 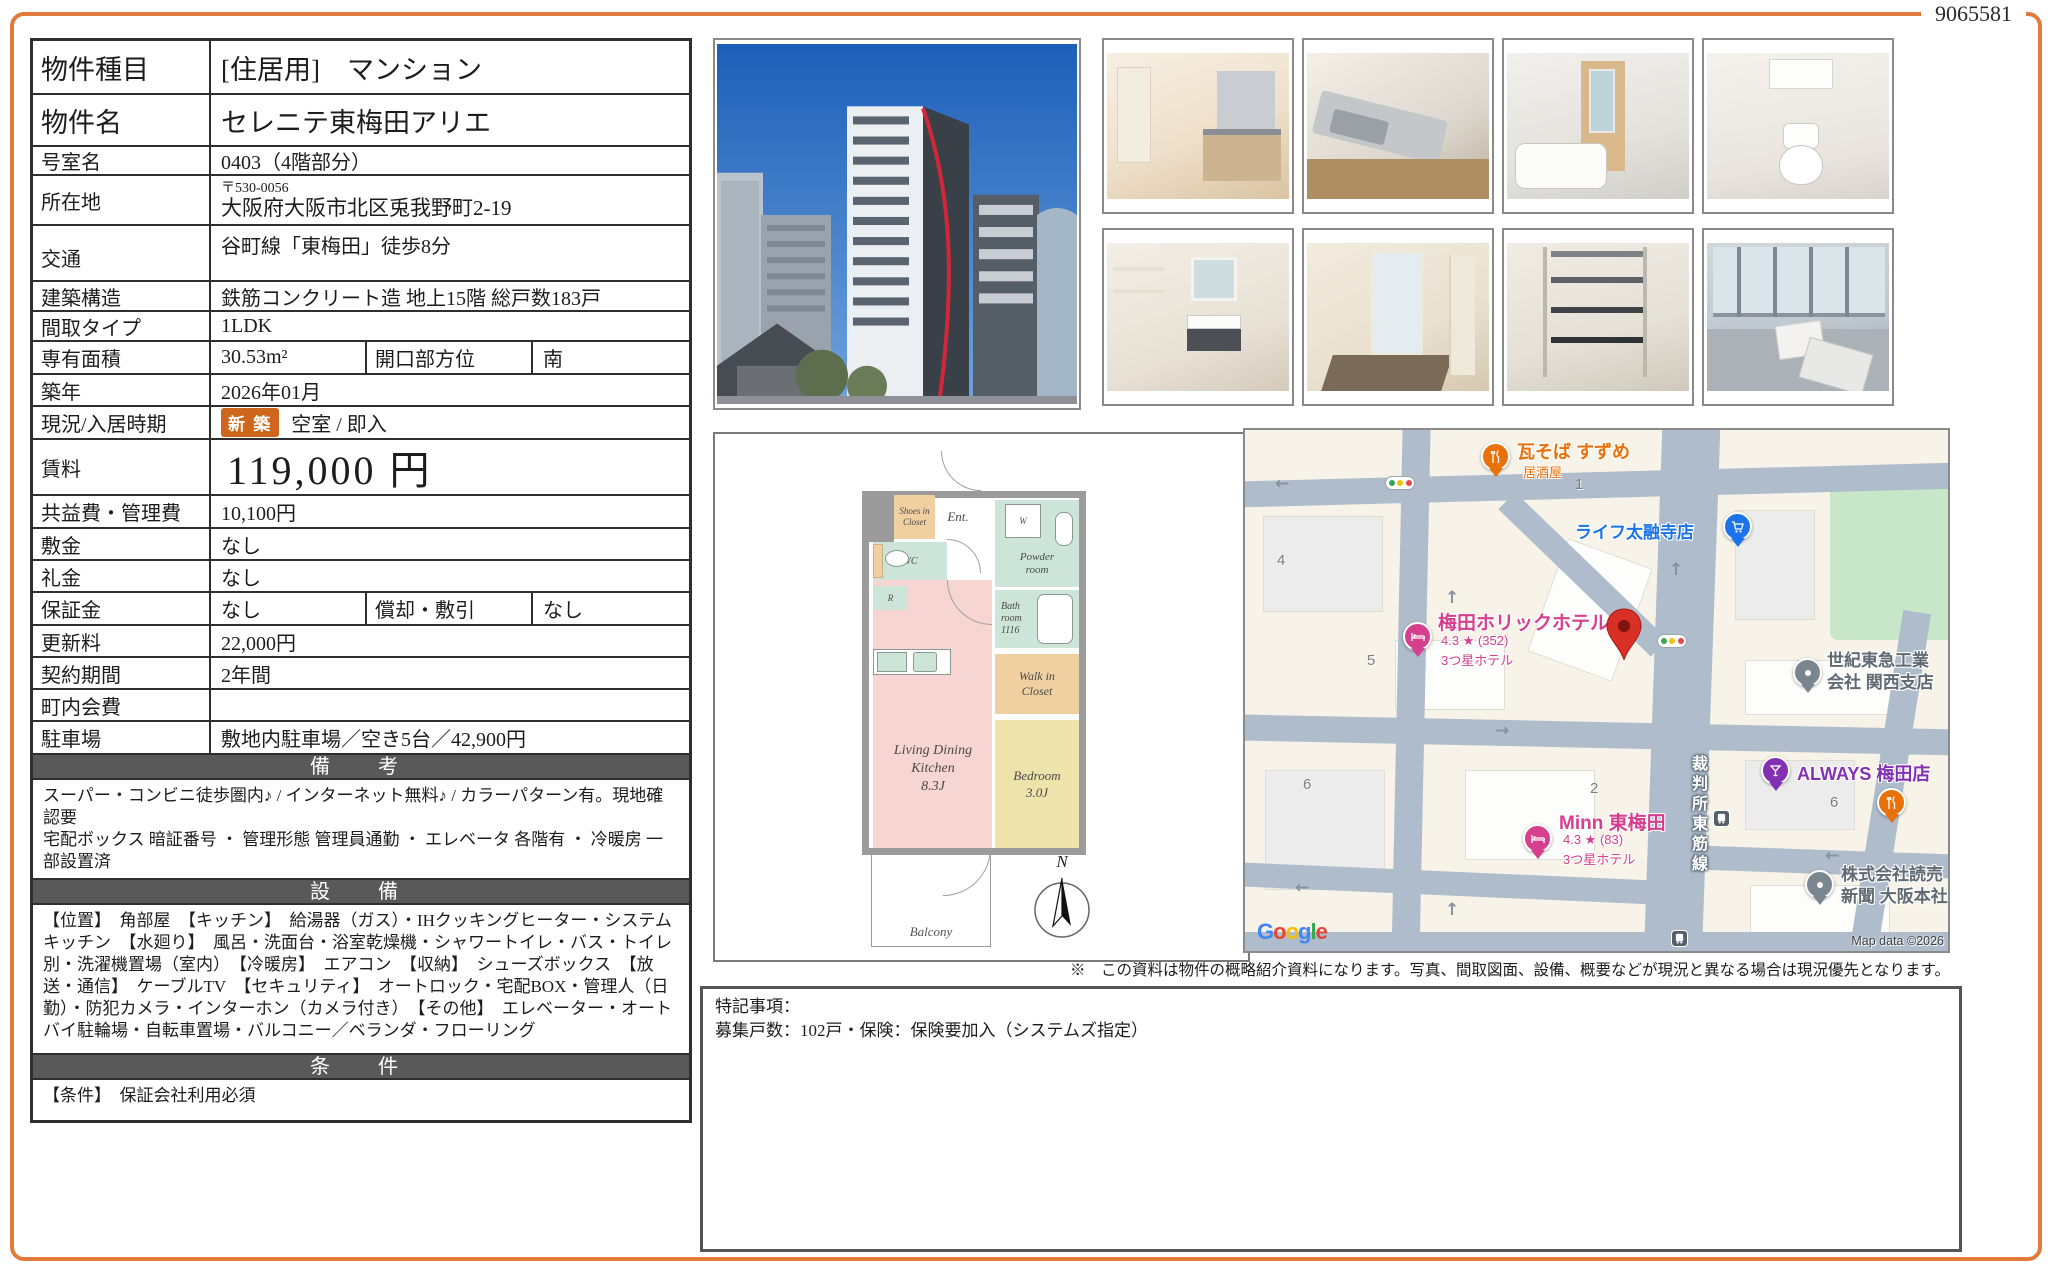 I want to click on toilet-icon, so click(x=897, y=558).